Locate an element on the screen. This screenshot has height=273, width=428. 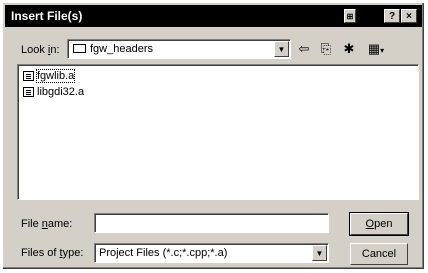
view-menu-icon: ▦▾ is located at coordinates (376, 49).